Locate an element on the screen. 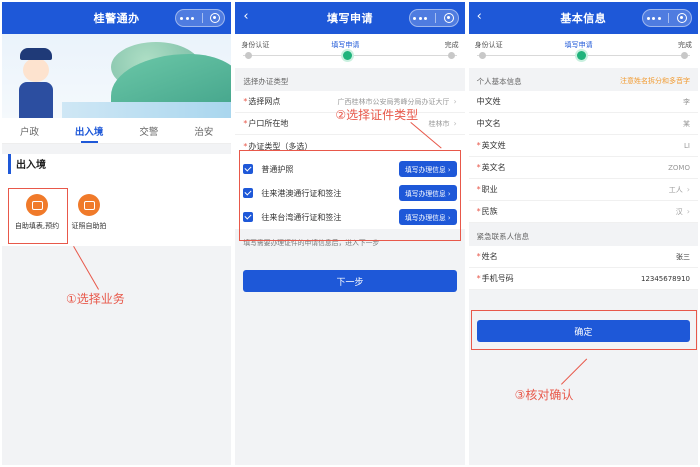  pointer-line is located at coordinates (85, 268).